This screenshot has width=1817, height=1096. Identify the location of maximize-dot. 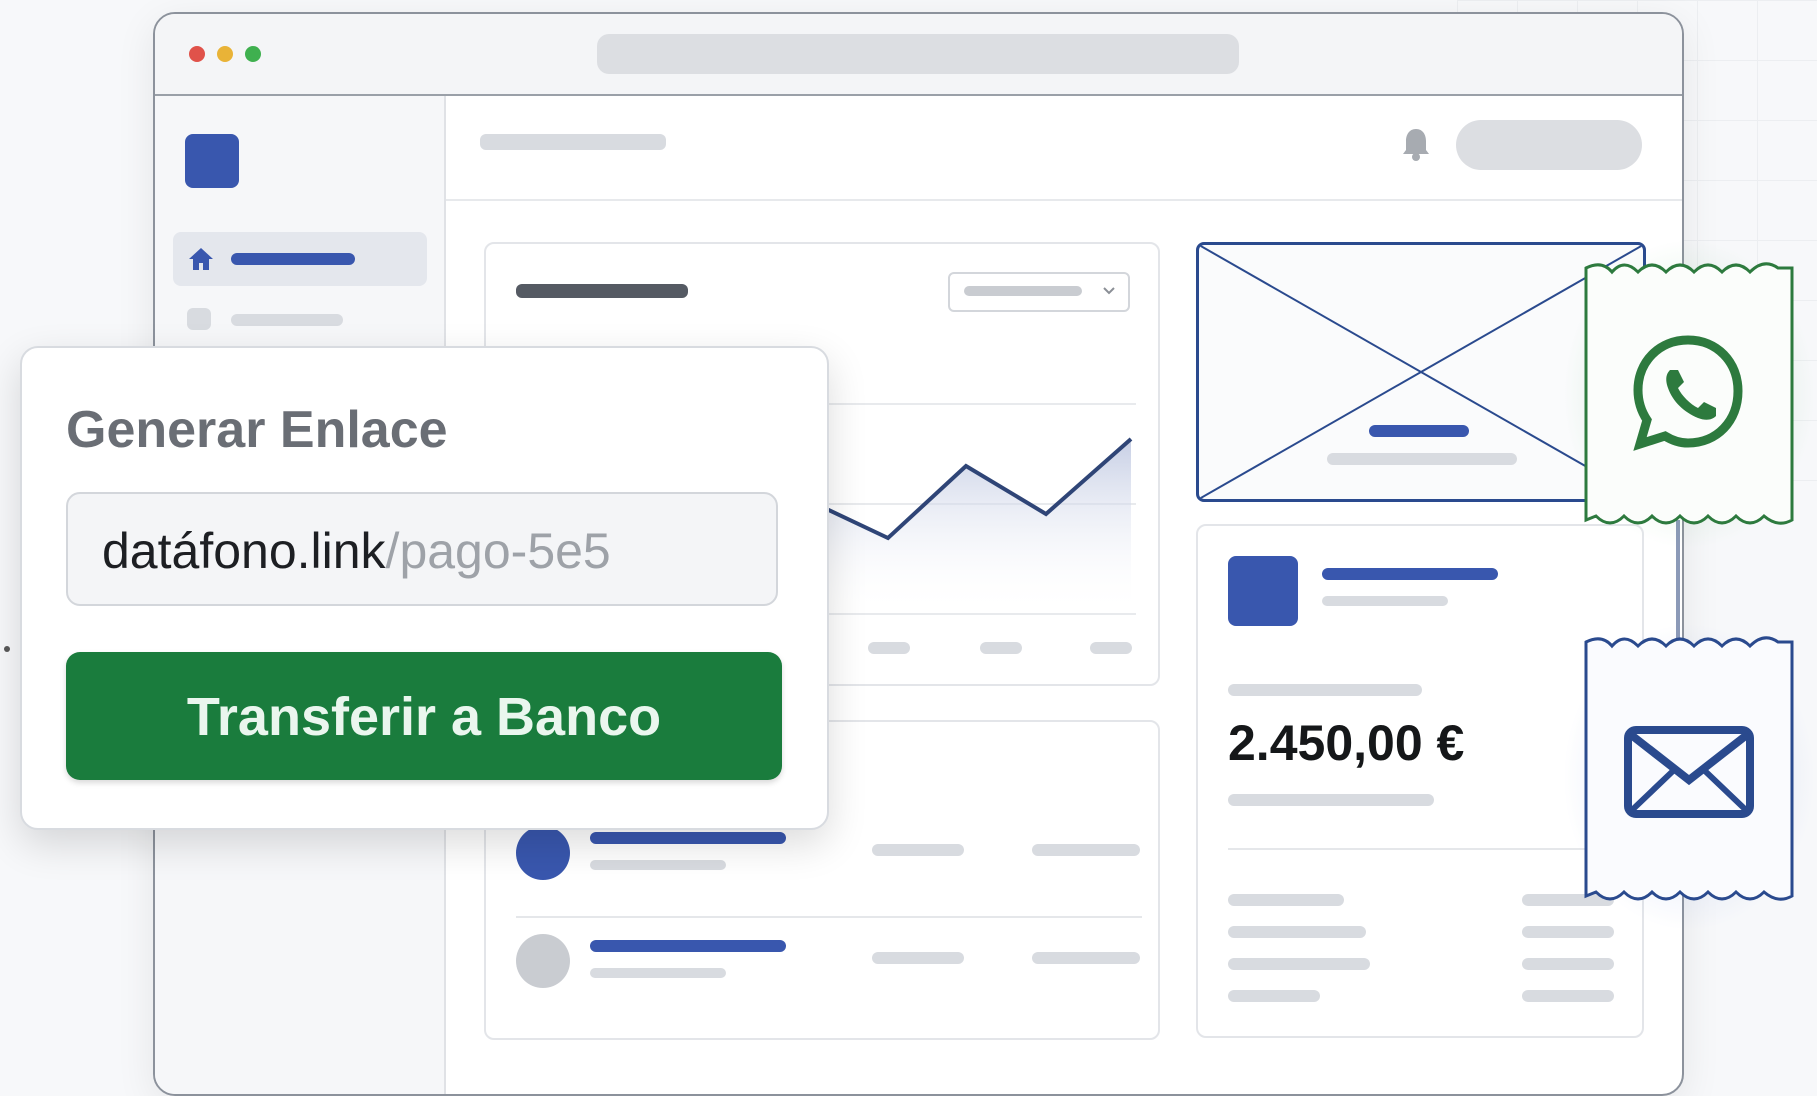
(253, 54).